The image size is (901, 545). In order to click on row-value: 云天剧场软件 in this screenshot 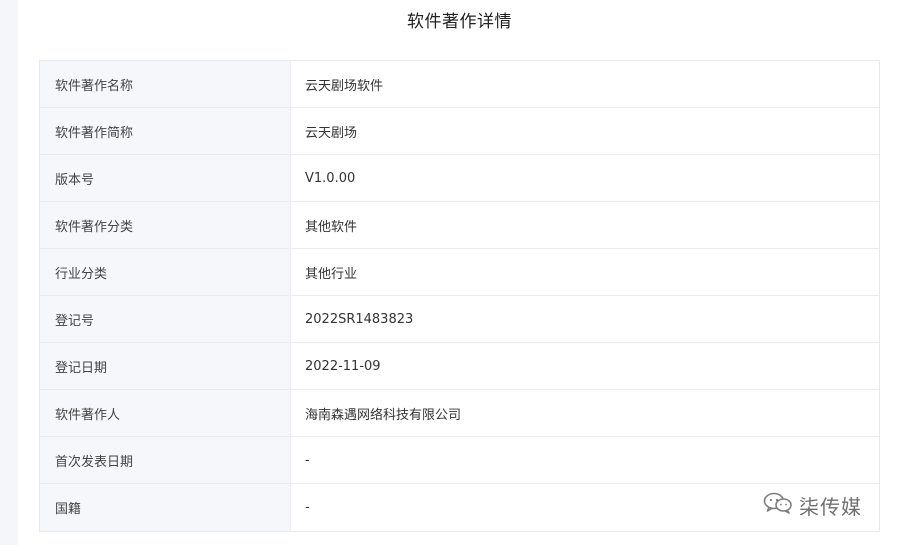, I will do `click(344, 86)`.